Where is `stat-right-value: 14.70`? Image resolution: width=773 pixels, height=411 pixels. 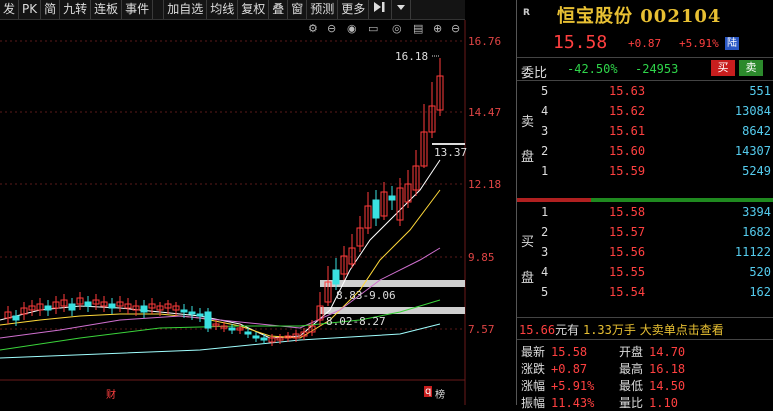 stat-right-value: 14.70 is located at coordinates (667, 352).